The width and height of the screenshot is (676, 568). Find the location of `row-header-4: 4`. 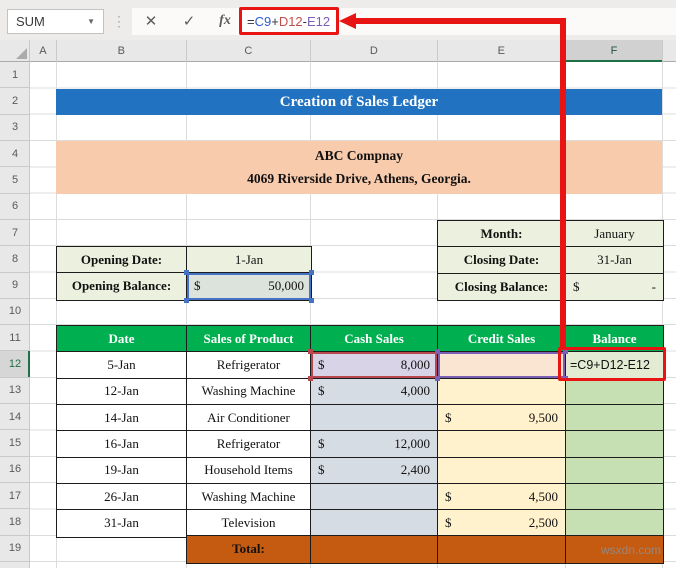

row-header-4: 4 is located at coordinates (15, 154).